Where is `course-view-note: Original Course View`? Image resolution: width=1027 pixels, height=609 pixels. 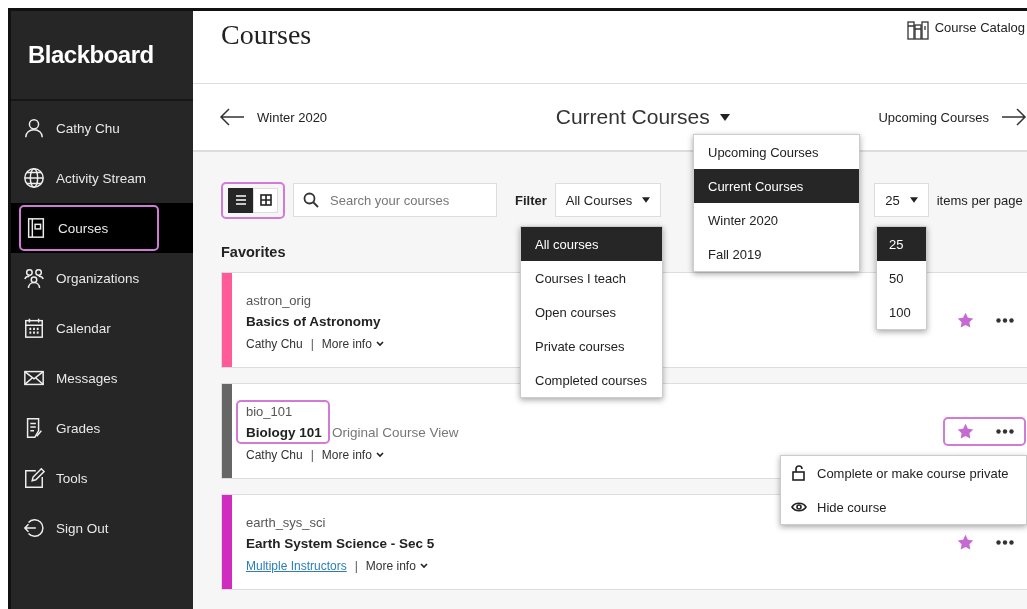 course-view-note: Original Course View is located at coordinates (395, 432).